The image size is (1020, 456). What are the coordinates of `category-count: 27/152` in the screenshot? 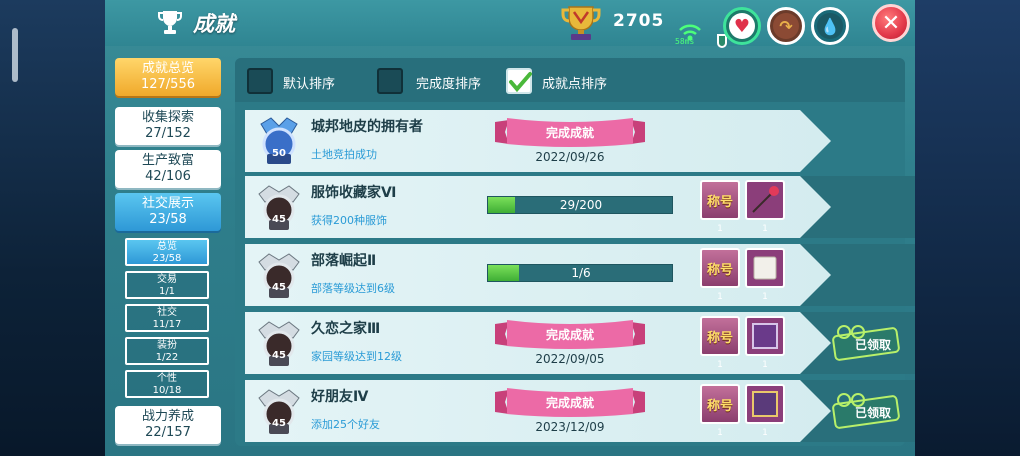 It's located at (168, 133).